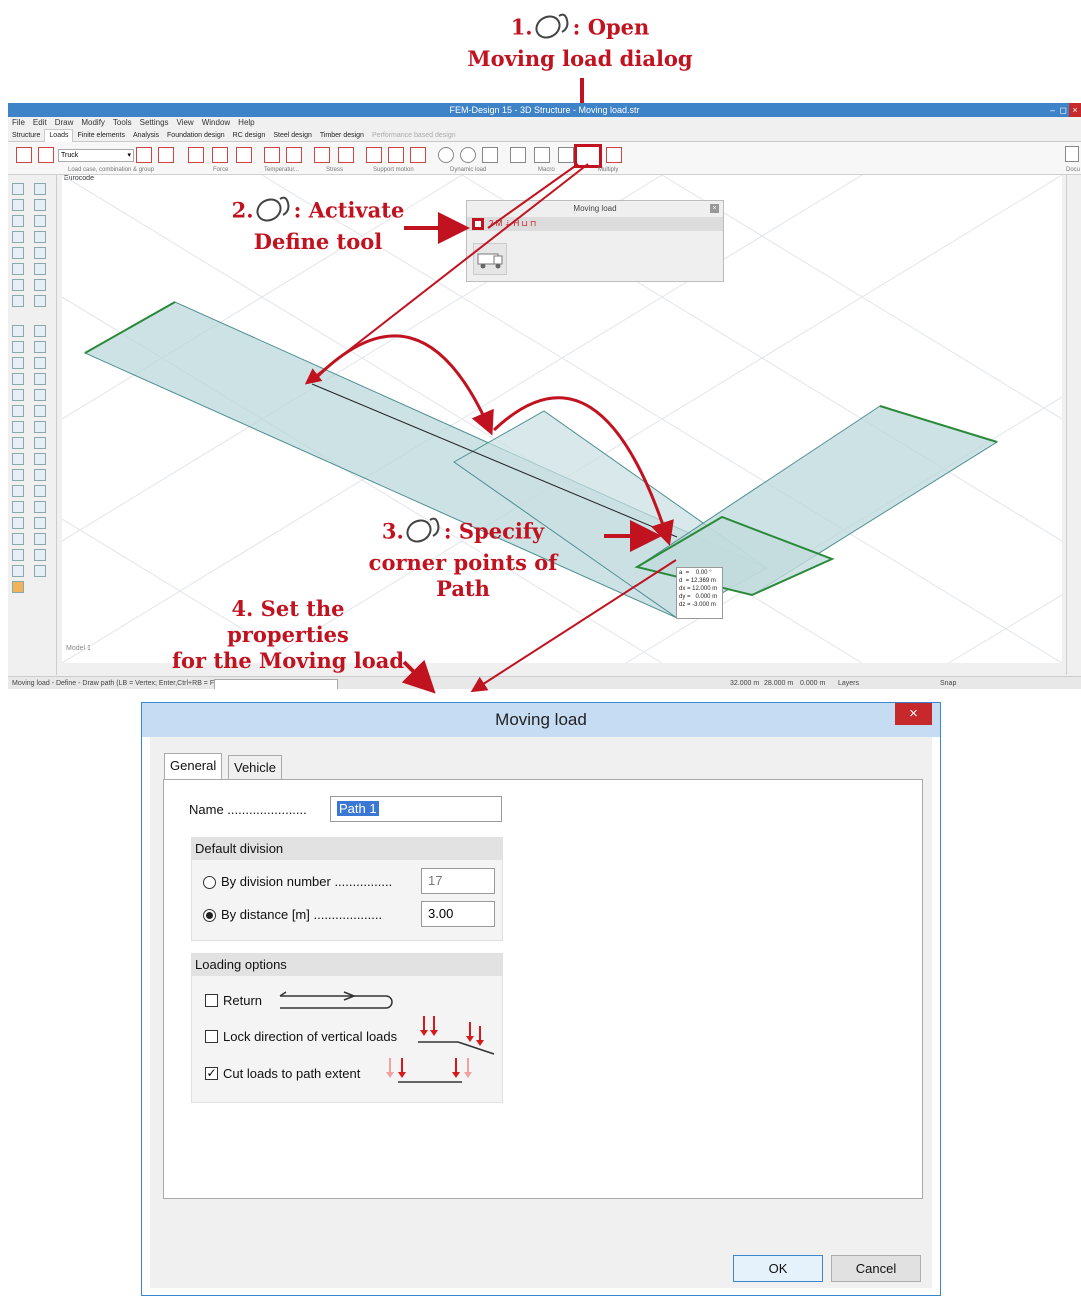 Image resolution: width=1081 pixels, height=1298 pixels. What do you see at coordinates (392, 531) in the screenshot?
I see `step3-number: 3.` at bounding box center [392, 531].